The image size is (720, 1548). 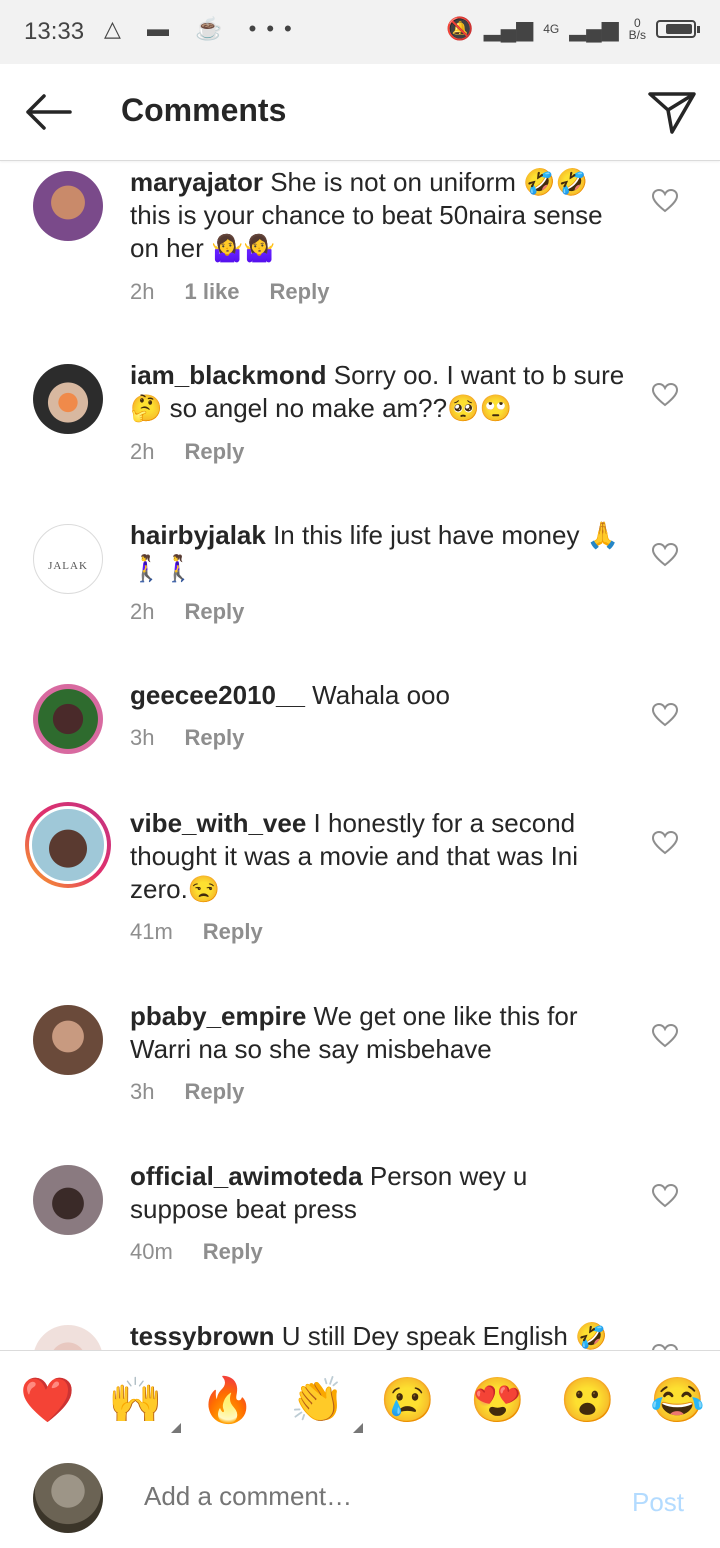 What do you see at coordinates (364, 1496) in the screenshot?
I see `comment-input` at bounding box center [364, 1496].